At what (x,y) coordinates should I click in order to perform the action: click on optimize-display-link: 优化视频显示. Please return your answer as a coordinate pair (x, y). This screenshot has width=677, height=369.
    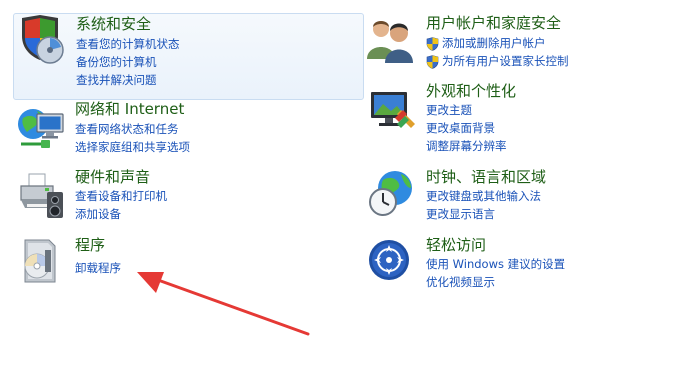
    Looking at the image, I should click on (460, 282).